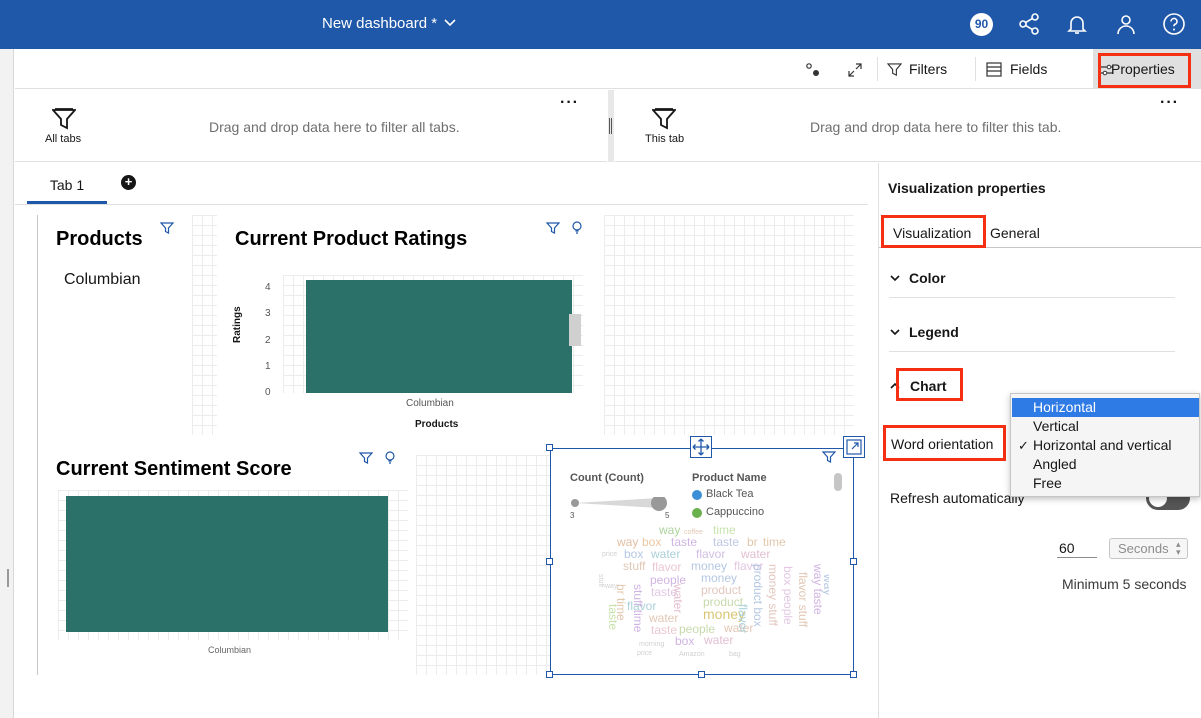 The width and height of the screenshot is (1201, 718). I want to click on products-widget: Products Columbian, so click(113, 322).